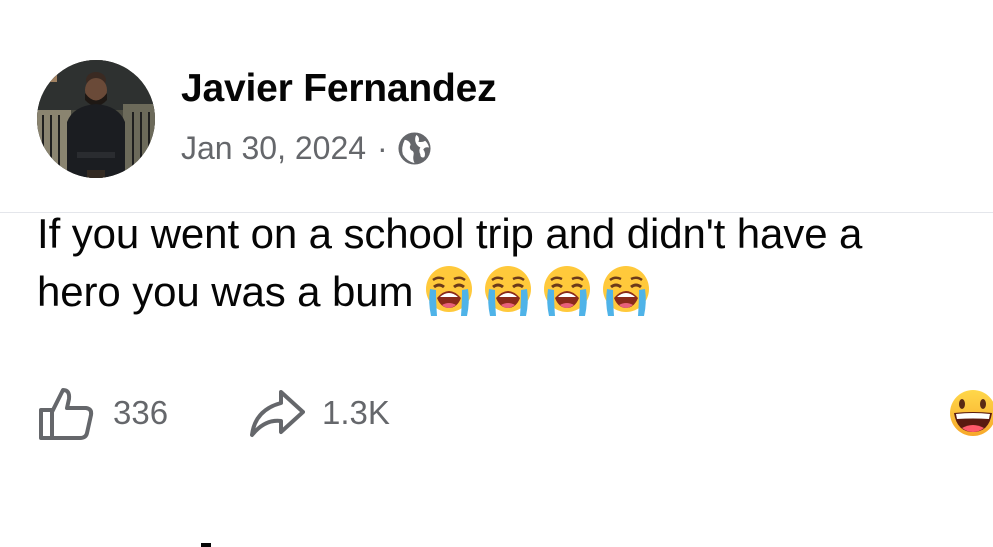 The height and width of the screenshot is (547, 993). I want to click on reaction-button, so click(969, 413).